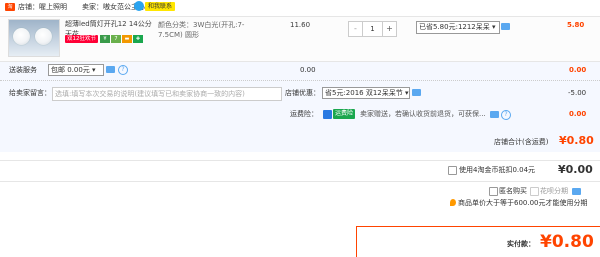 This screenshot has width=600, height=257. What do you see at coordinates (579, 169) in the screenshot?
I see `coins-amount: 0.00` at bounding box center [579, 169].